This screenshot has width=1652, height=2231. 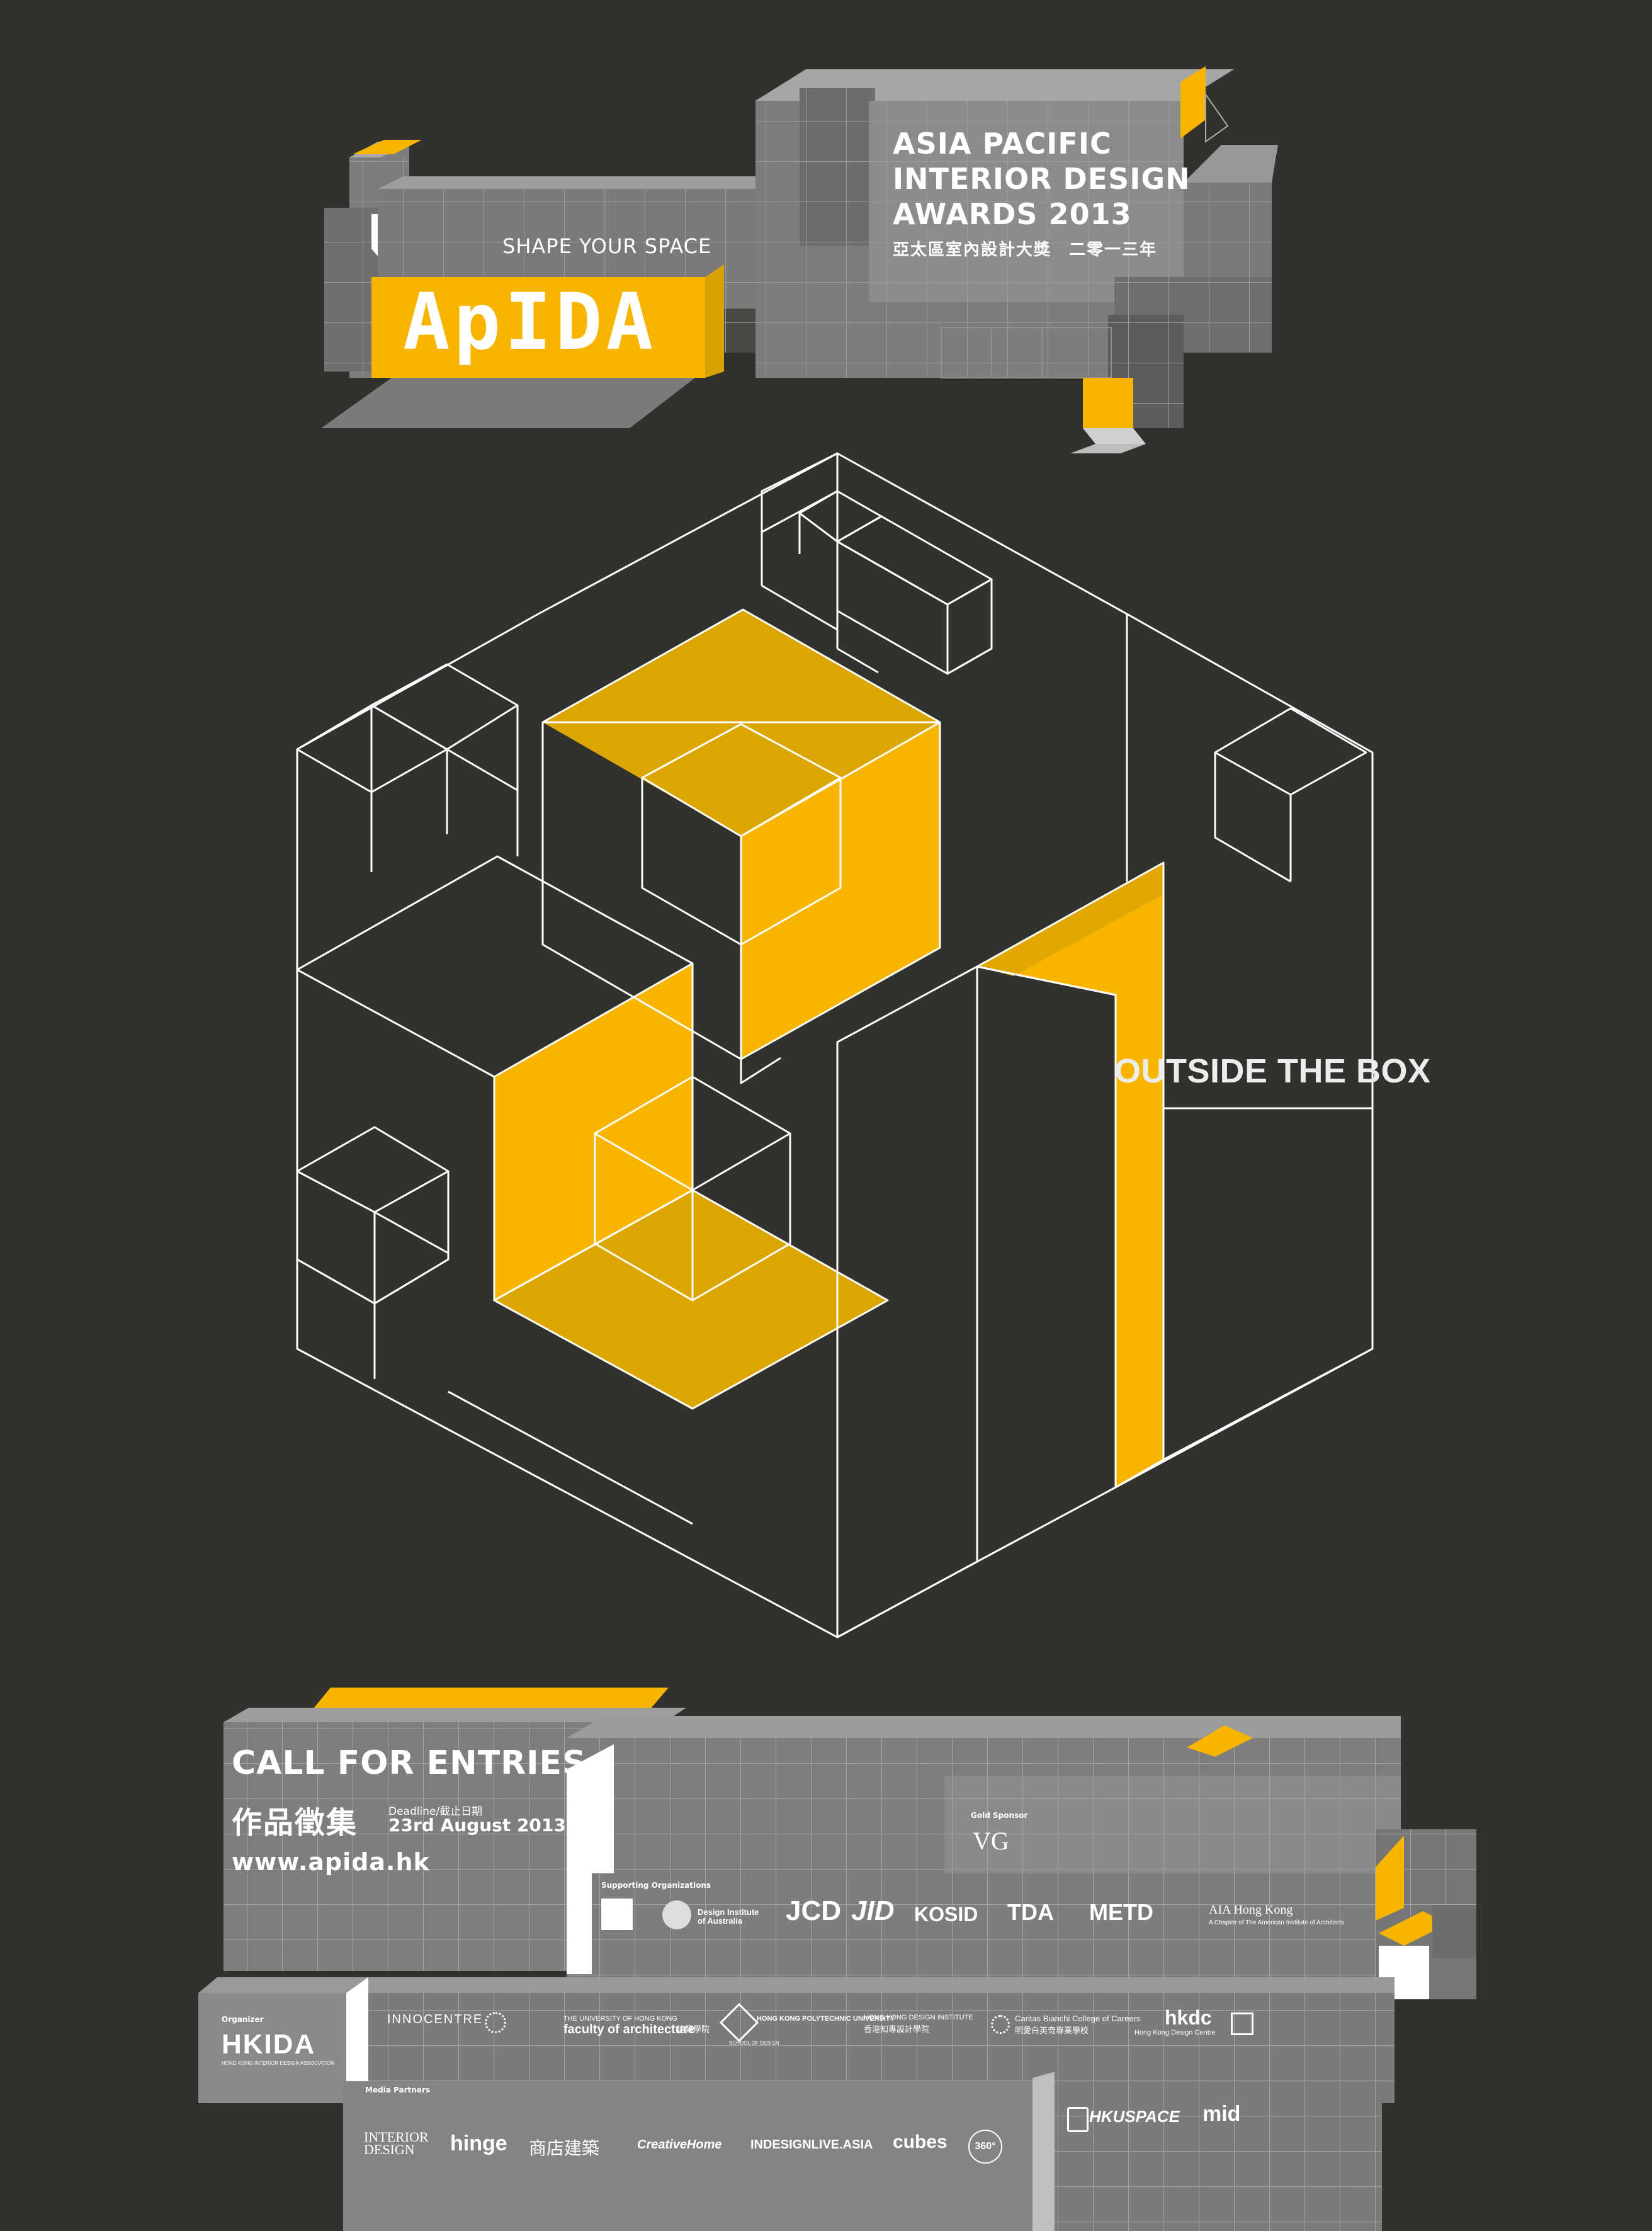 I want to click on partner-cn-text: 明愛白英奇專業學校, so click(x=1052, y=2030).